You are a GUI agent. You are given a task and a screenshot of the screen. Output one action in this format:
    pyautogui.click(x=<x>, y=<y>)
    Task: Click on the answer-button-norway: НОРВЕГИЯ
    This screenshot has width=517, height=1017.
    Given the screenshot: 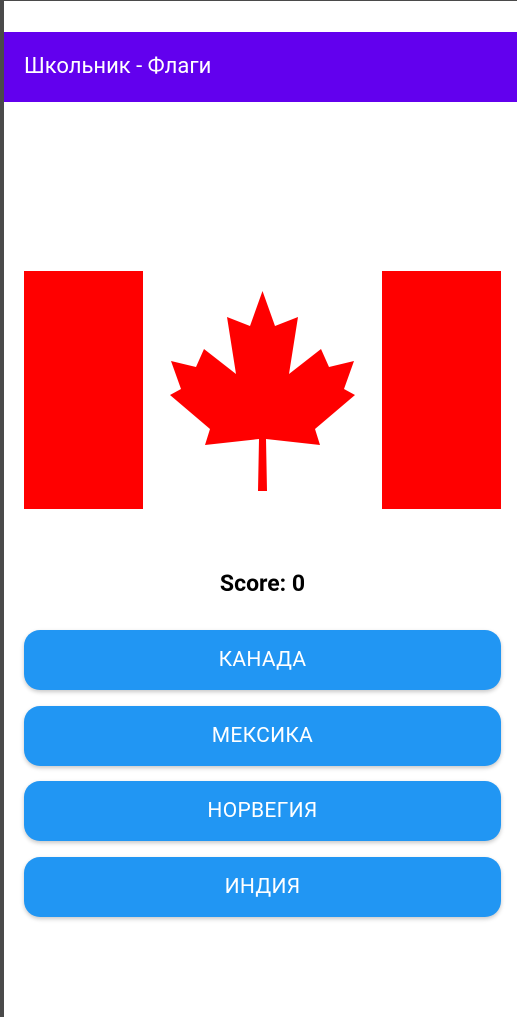 What is the action you would take?
    pyautogui.click(x=262, y=811)
    